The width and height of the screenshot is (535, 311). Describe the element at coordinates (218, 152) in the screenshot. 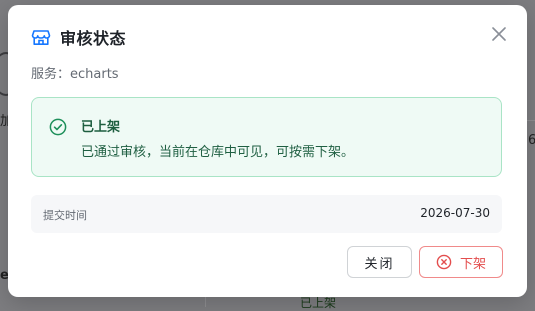

I see `status-description: 已通过审核，当前在仓库中可见，可按需下架。` at that location.